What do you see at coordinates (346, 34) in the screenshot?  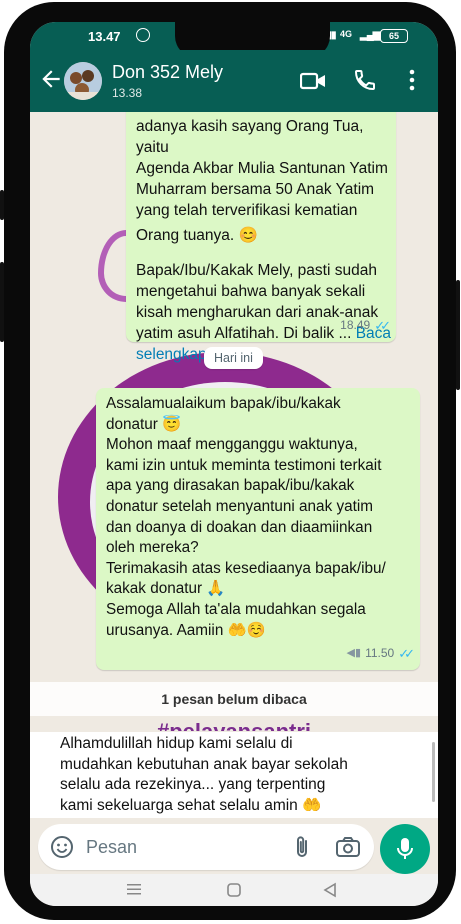 I see `lte-icon: 4G` at bounding box center [346, 34].